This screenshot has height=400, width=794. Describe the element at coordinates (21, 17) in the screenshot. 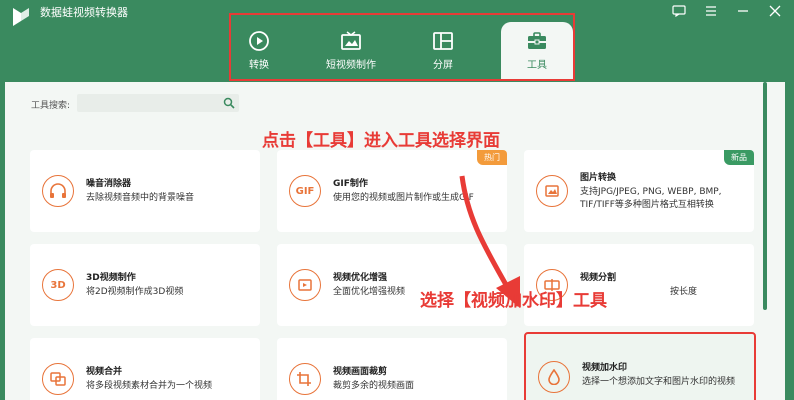

I see `app-logo-icon` at that location.